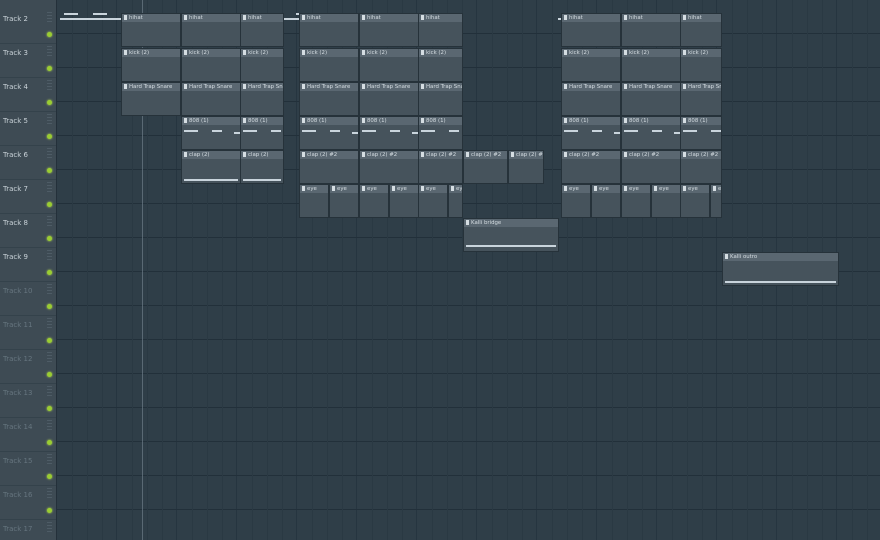  What do you see at coordinates (28, 196) in the screenshot?
I see `track-header: Track 7` at bounding box center [28, 196].